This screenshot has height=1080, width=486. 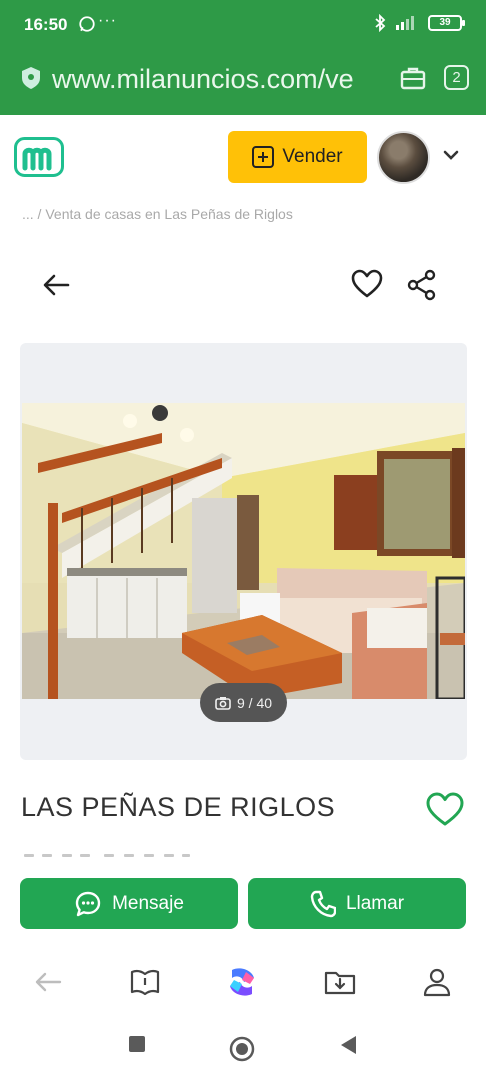 I want to click on bluetooth-icon, so click(x=380, y=23).